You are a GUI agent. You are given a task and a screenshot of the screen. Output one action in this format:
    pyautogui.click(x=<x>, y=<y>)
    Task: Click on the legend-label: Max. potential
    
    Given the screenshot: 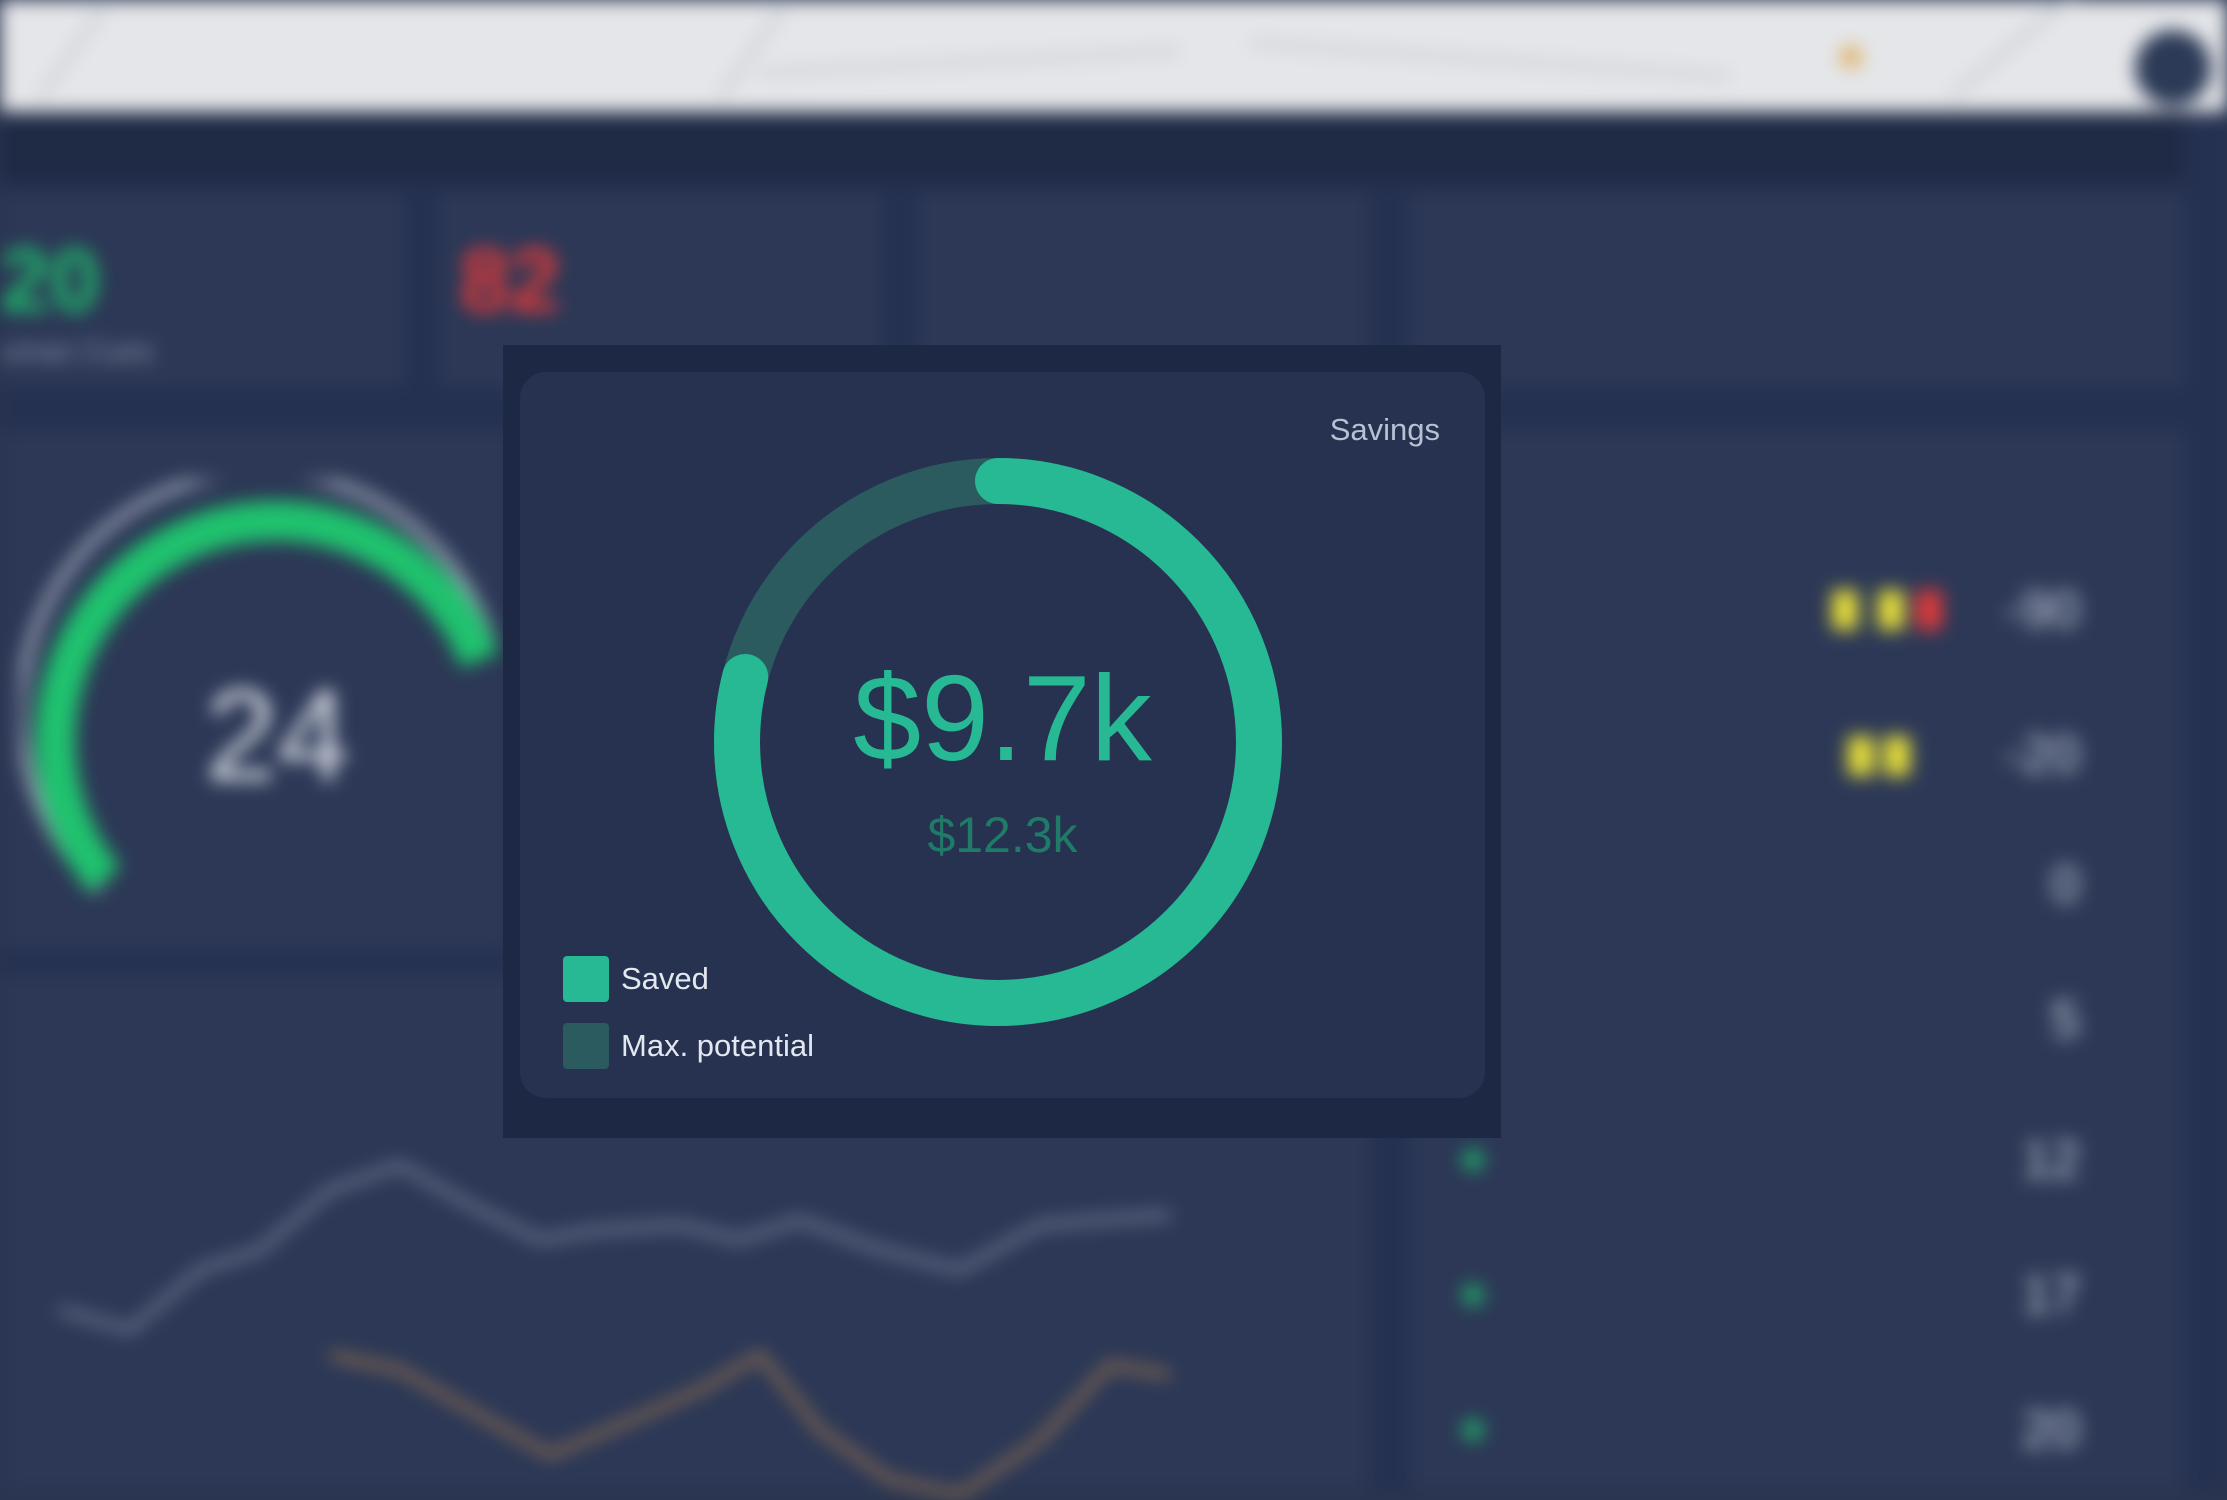 What is the action you would take?
    pyautogui.click(x=717, y=1045)
    